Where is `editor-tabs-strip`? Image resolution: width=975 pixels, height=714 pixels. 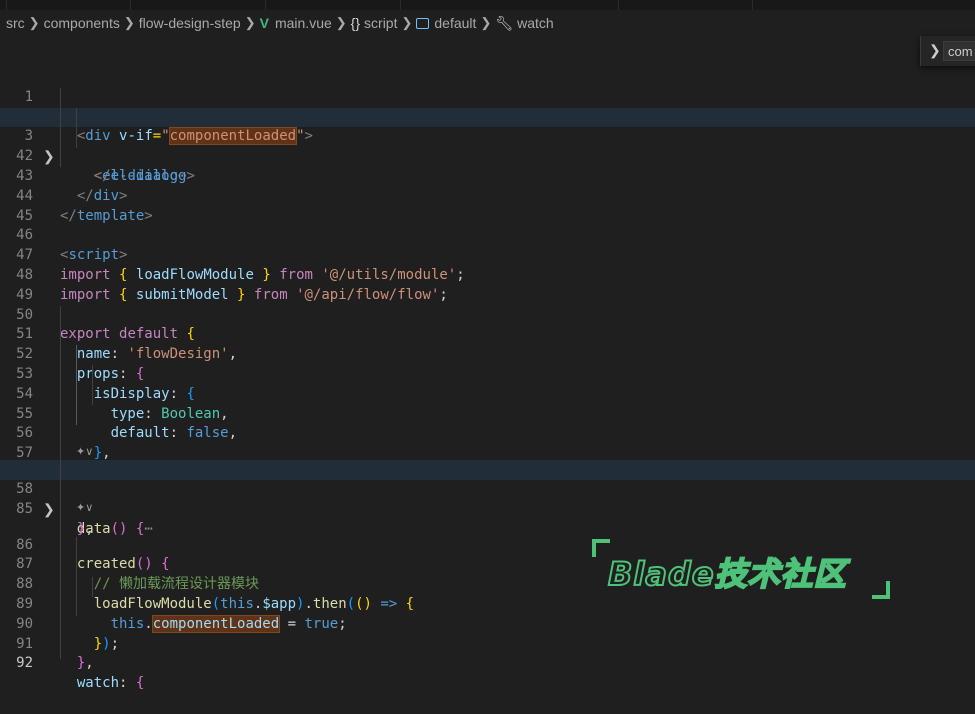 editor-tabs-strip is located at coordinates (487, 5).